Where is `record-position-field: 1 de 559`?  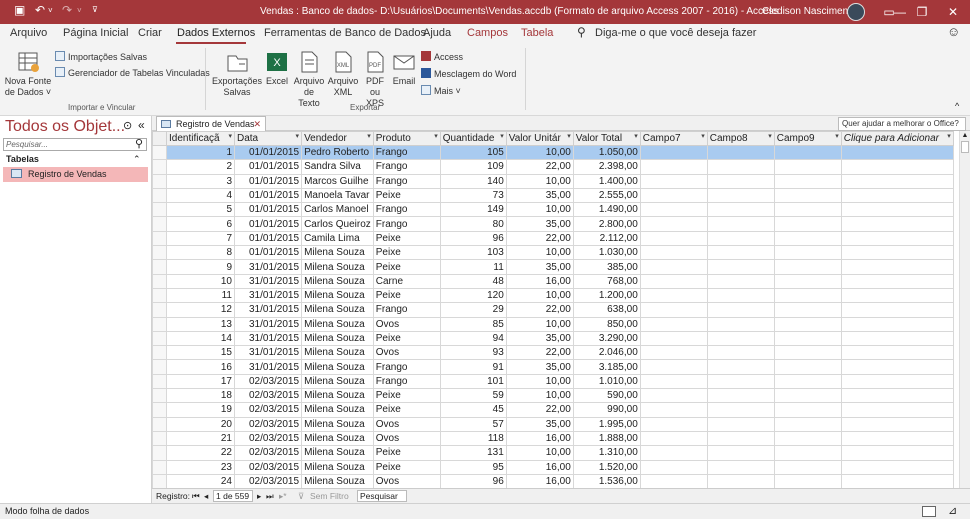
record-position-field: 1 de 559 is located at coordinates (233, 496).